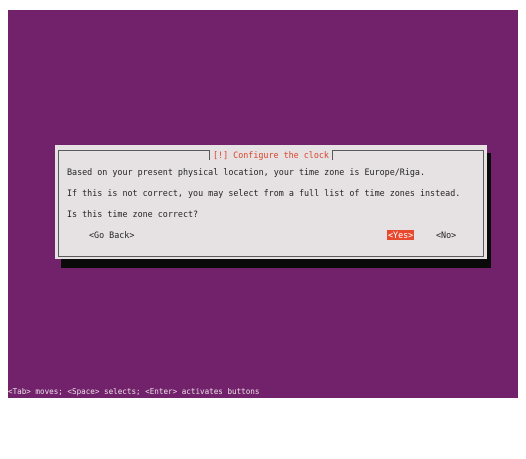 The image size is (526, 459). Describe the element at coordinates (446, 235) in the screenshot. I see `no-button: <No>` at that location.